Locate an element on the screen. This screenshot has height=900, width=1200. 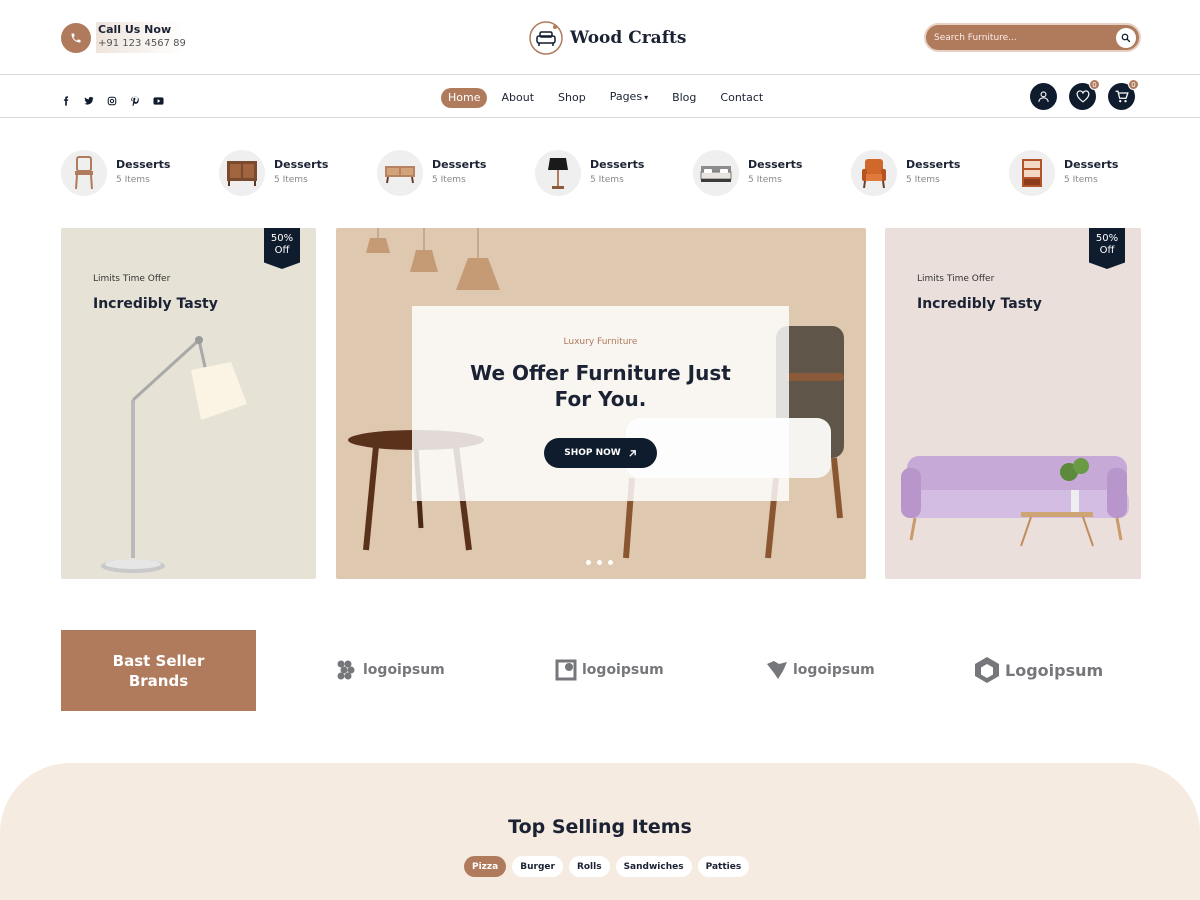
chair-icon is located at coordinates (84, 173).